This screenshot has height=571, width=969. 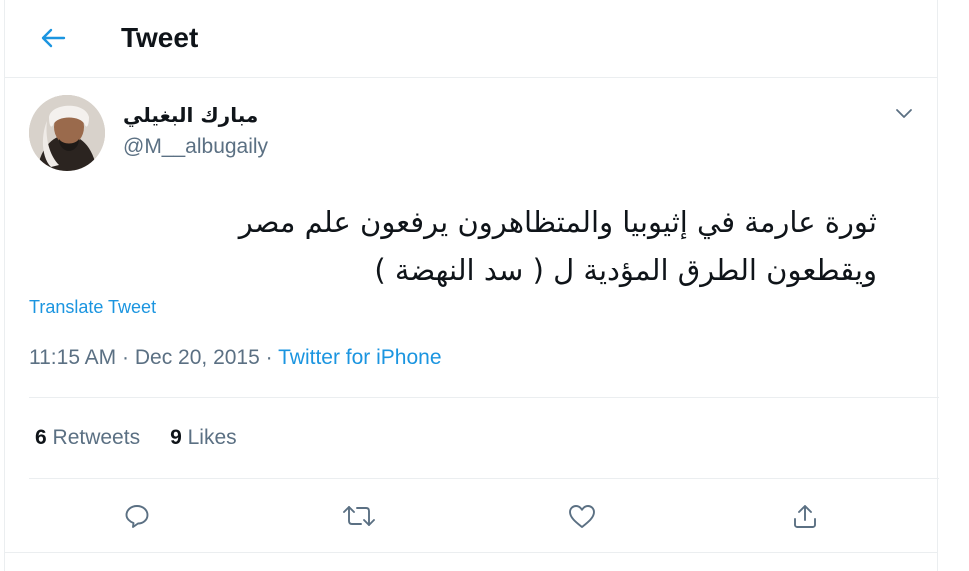 I want to click on reply-icon, so click(x=137, y=516).